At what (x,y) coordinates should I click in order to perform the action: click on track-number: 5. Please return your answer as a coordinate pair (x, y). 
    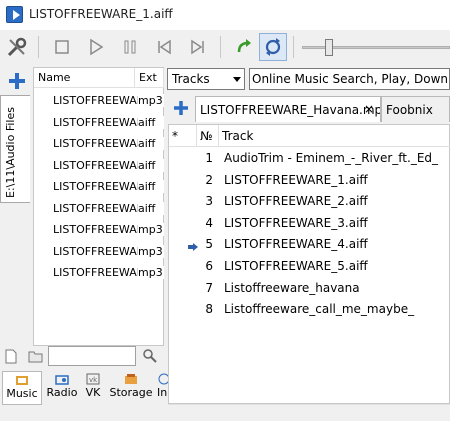
    Looking at the image, I should click on (209, 244).